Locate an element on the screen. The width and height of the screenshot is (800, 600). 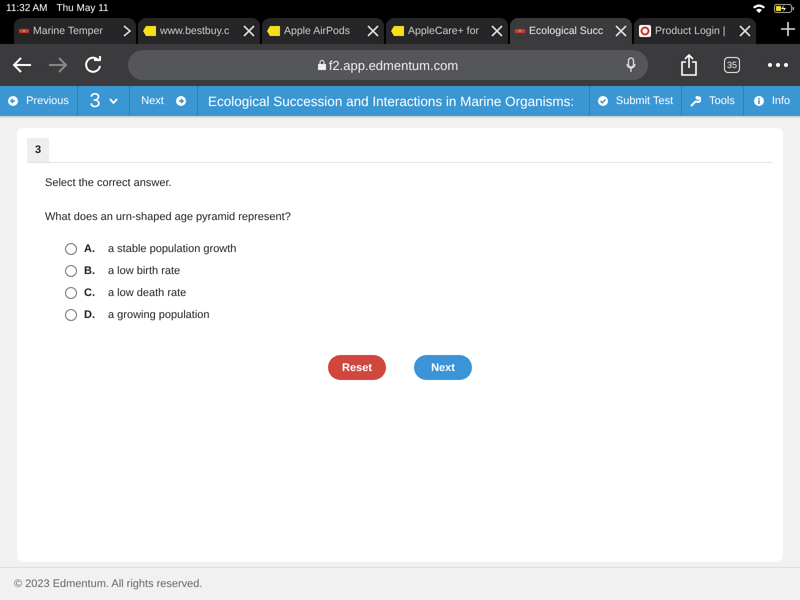
browser-tab: www.bestbuy.c is located at coordinates (199, 31).